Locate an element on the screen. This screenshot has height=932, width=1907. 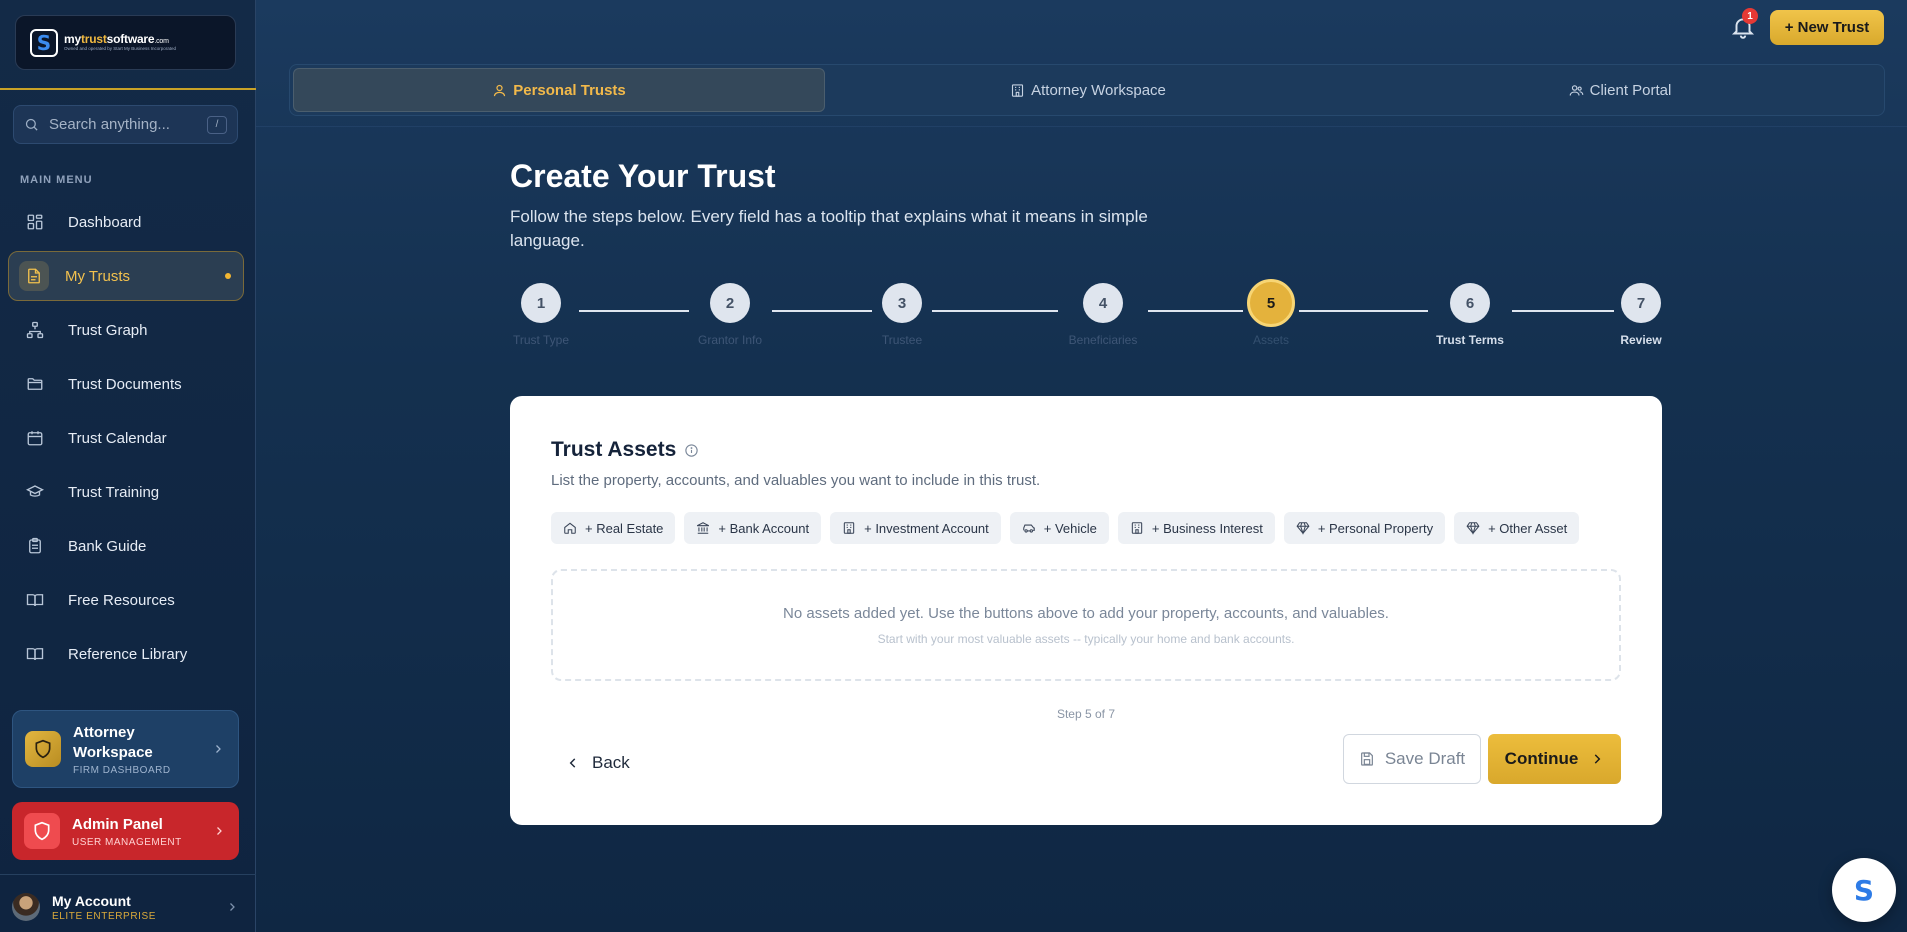
sidebar-item-dashboard: Dashboard is located at coordinates (126, 222).